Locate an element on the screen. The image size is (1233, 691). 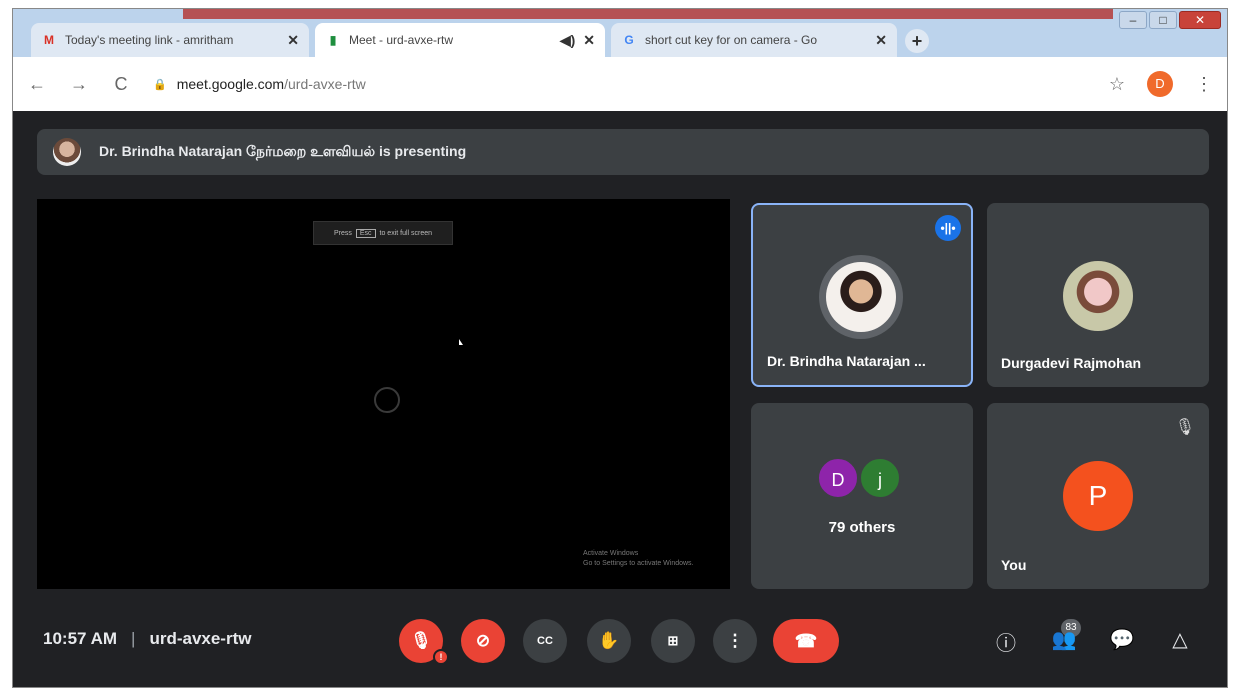
window-controls: – □ ✕ is located at coordinates (1170, 22).